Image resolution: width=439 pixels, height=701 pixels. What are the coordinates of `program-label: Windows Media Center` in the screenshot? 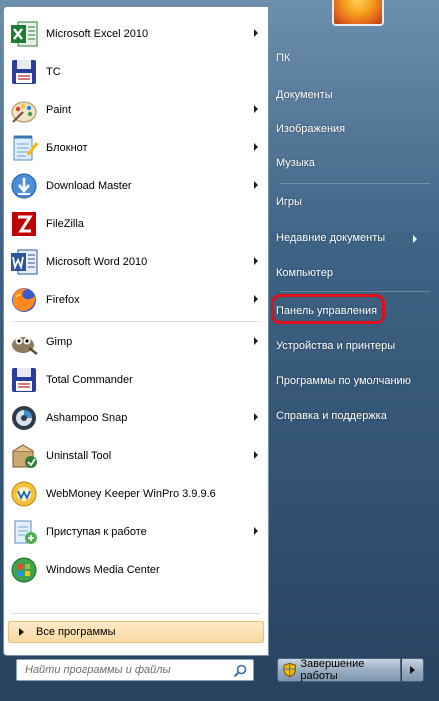 It's located at (103, 570).